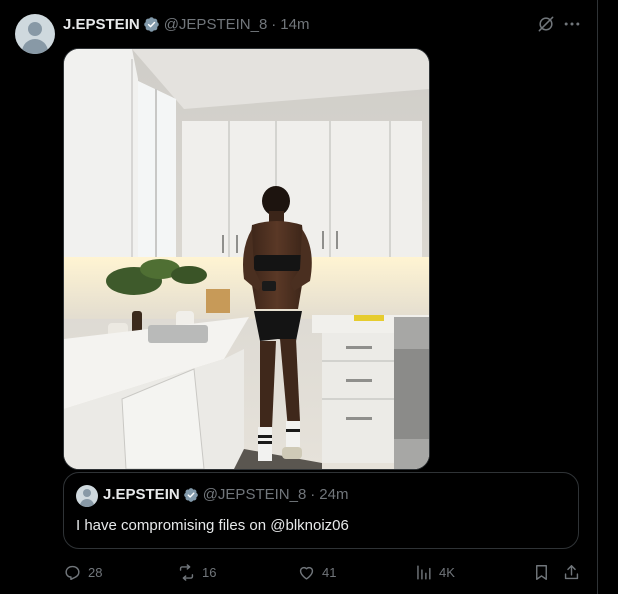 This screenshot has height=594, width=618. I want to click on quoted-author-name: J.EPSTEIN, so click(141, 494).